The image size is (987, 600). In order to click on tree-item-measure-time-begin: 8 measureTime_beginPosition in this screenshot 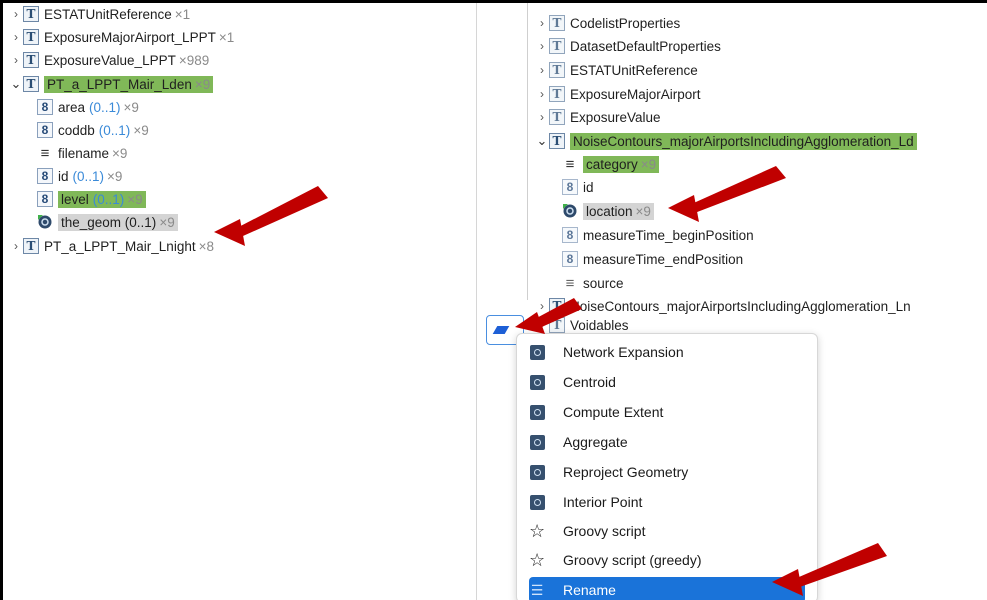, I will do `click(658, 235)`.